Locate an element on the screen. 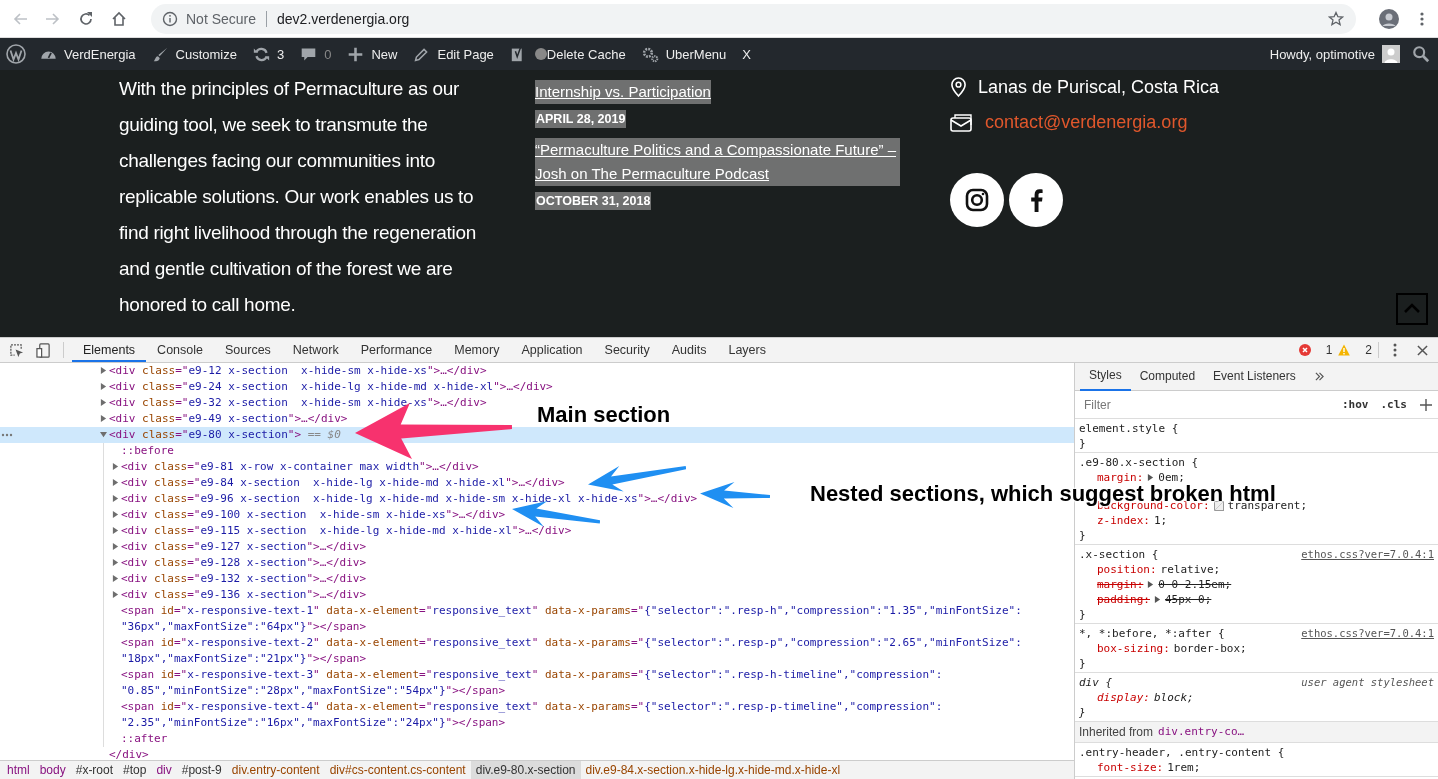  property-name: box-sizing: is located at coordinates (1133, 648).